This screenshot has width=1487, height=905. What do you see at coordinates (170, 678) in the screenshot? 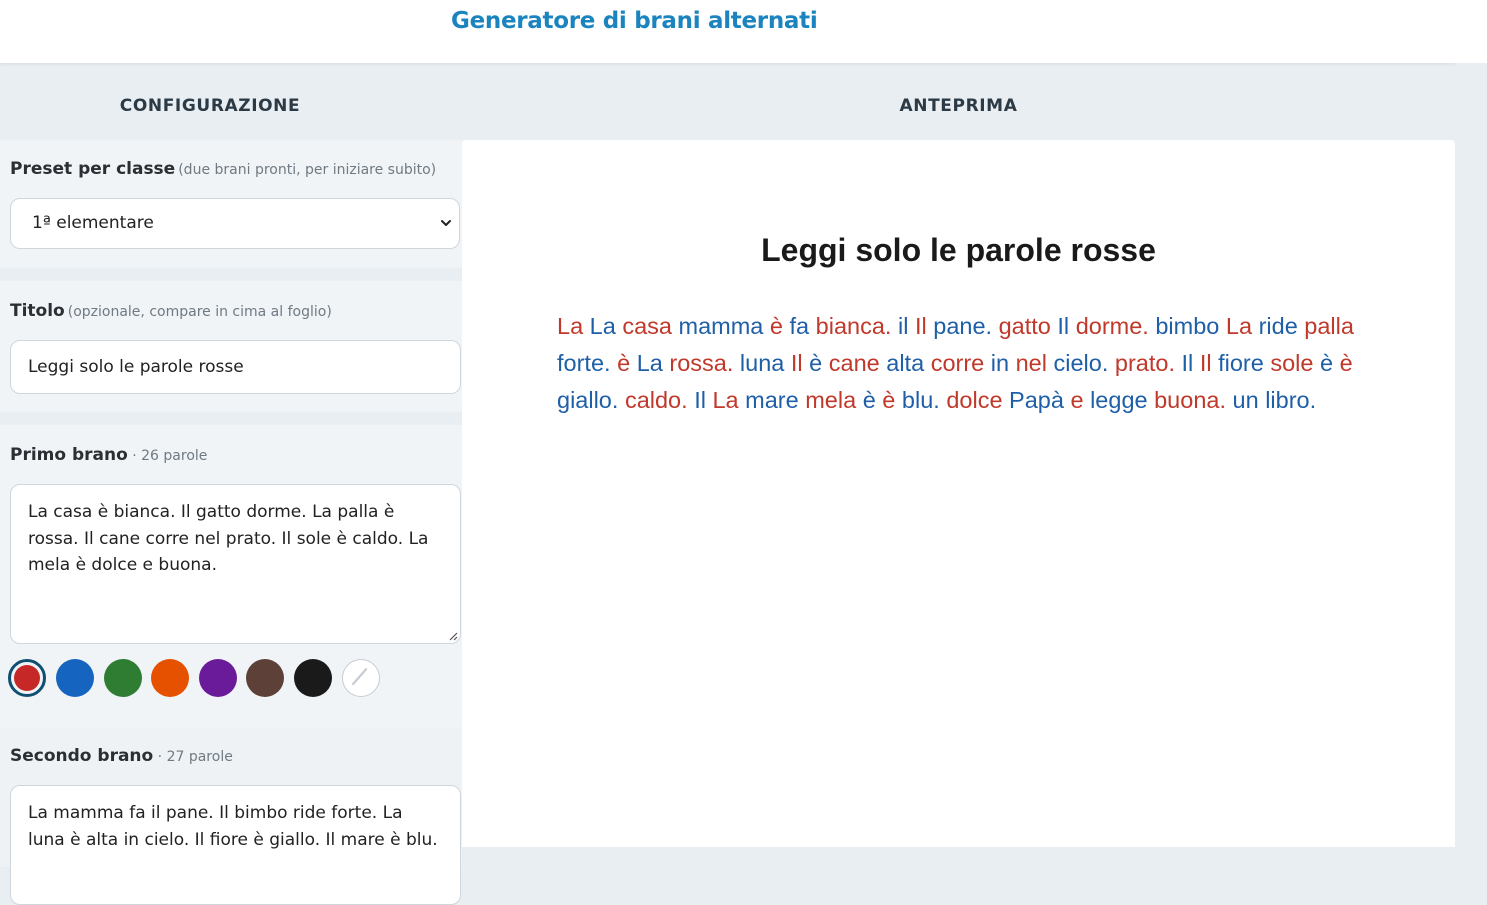
I see `swatch-orange` at bounding box center [170, 678].